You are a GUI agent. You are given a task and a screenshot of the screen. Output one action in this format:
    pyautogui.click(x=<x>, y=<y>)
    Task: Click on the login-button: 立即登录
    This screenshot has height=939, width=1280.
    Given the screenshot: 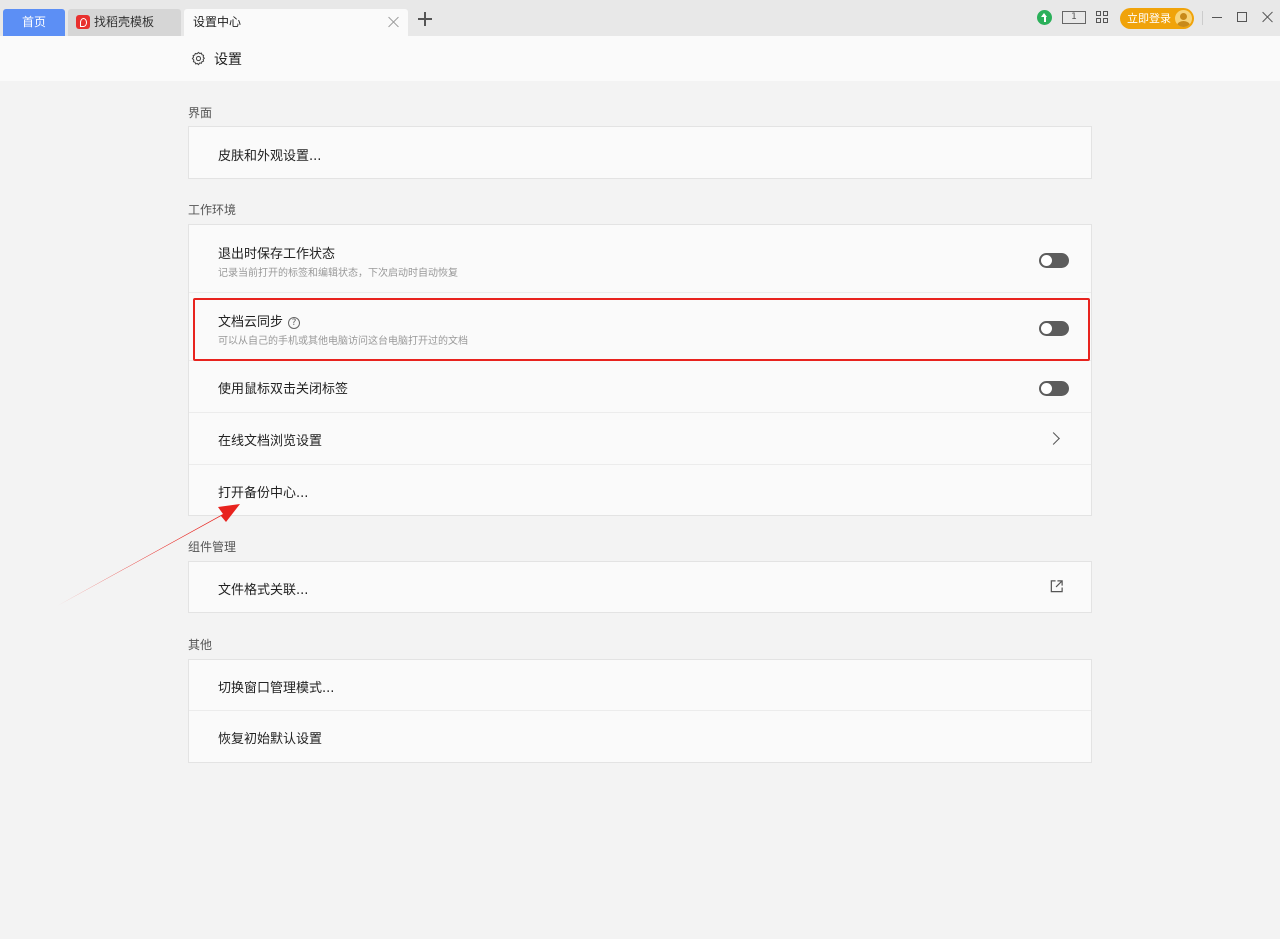 What is the action you would take?
    pyautogui.click(x=1157, y=18)
    